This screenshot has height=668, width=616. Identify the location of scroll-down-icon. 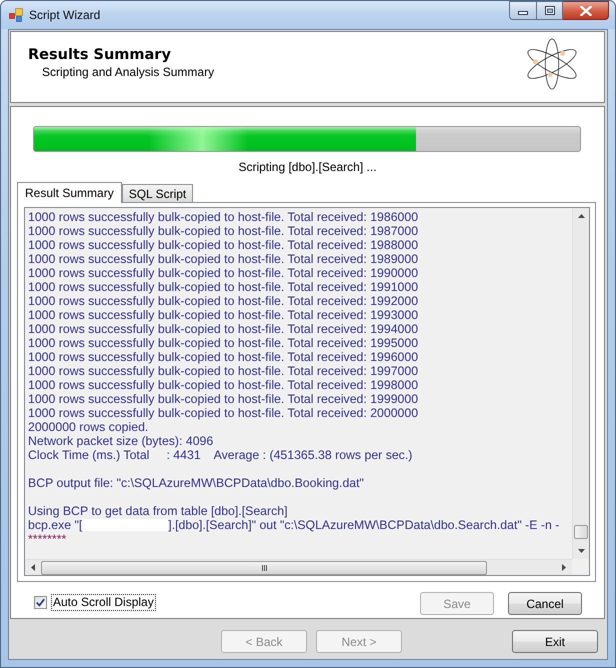
(581, 551).